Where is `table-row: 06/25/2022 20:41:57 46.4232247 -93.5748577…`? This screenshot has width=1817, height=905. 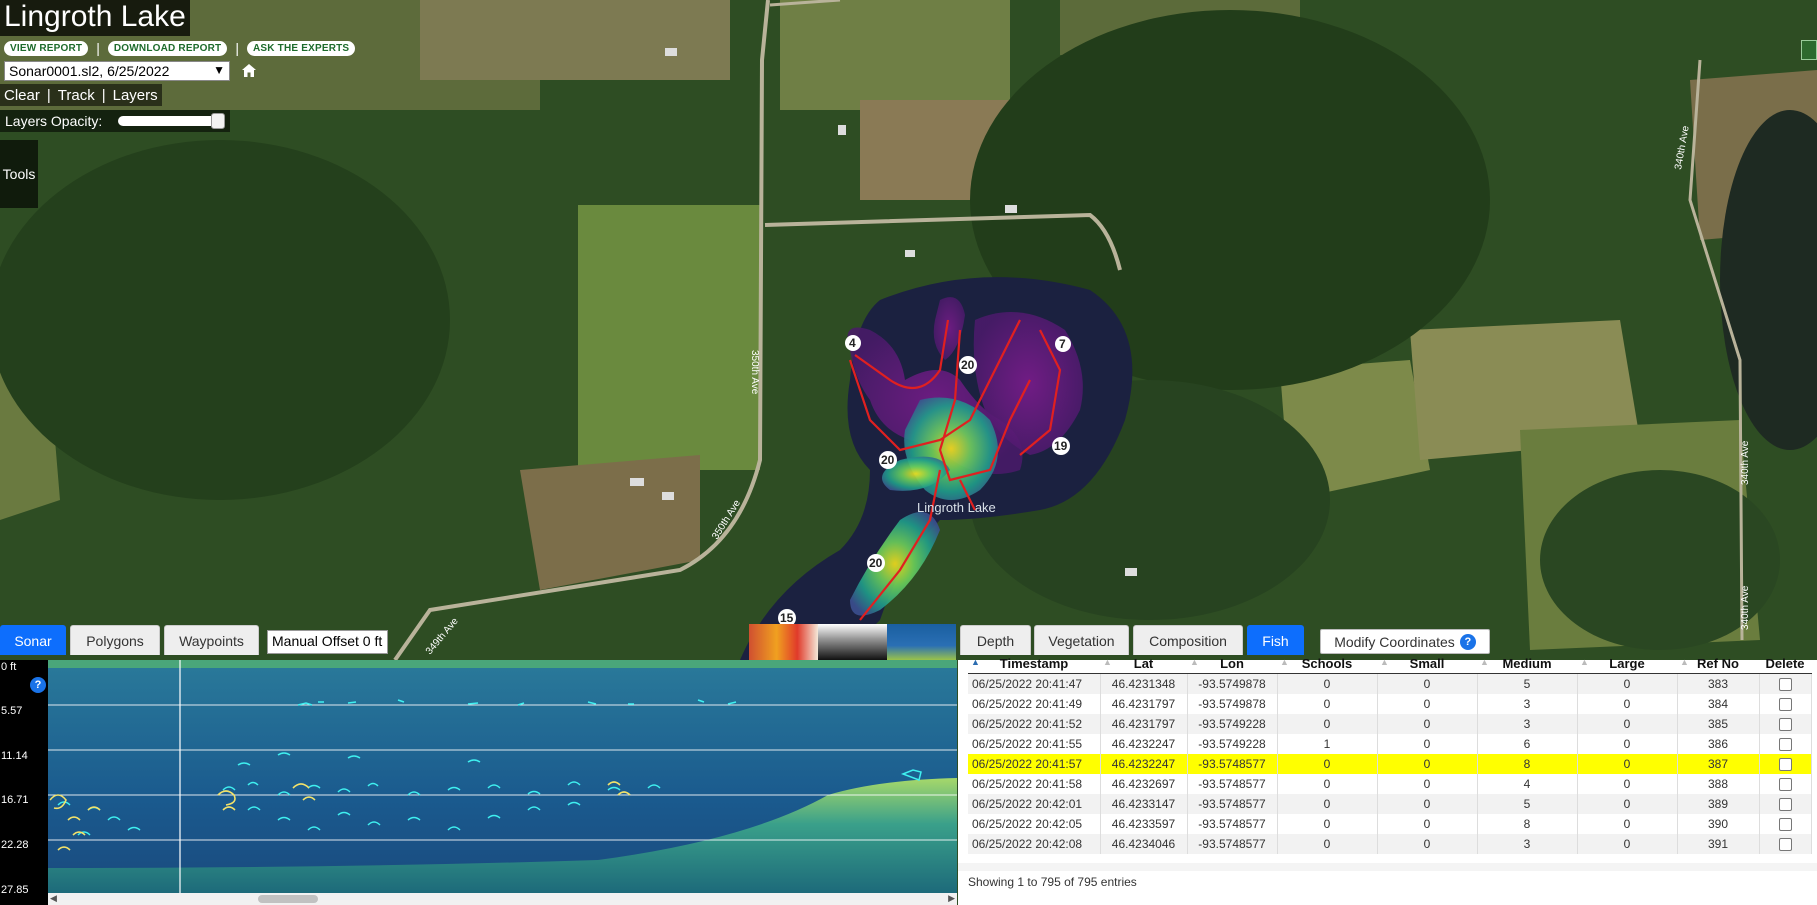
table-row: 06/25/2022 20:41:57 46.4232247 -93.5748577… is located at coordinates (1390, 764).